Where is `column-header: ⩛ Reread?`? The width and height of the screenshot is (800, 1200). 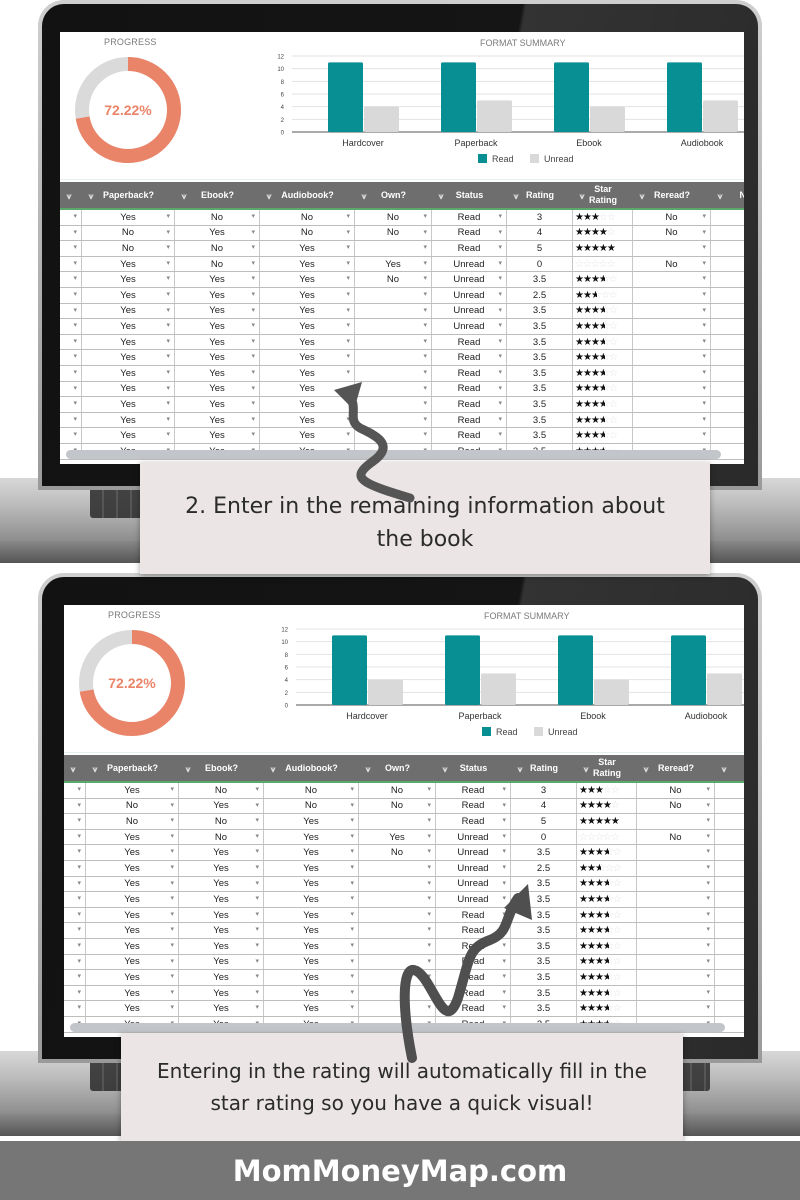 column-header: ⩛ Reread? is located at coordinates (672, 195).